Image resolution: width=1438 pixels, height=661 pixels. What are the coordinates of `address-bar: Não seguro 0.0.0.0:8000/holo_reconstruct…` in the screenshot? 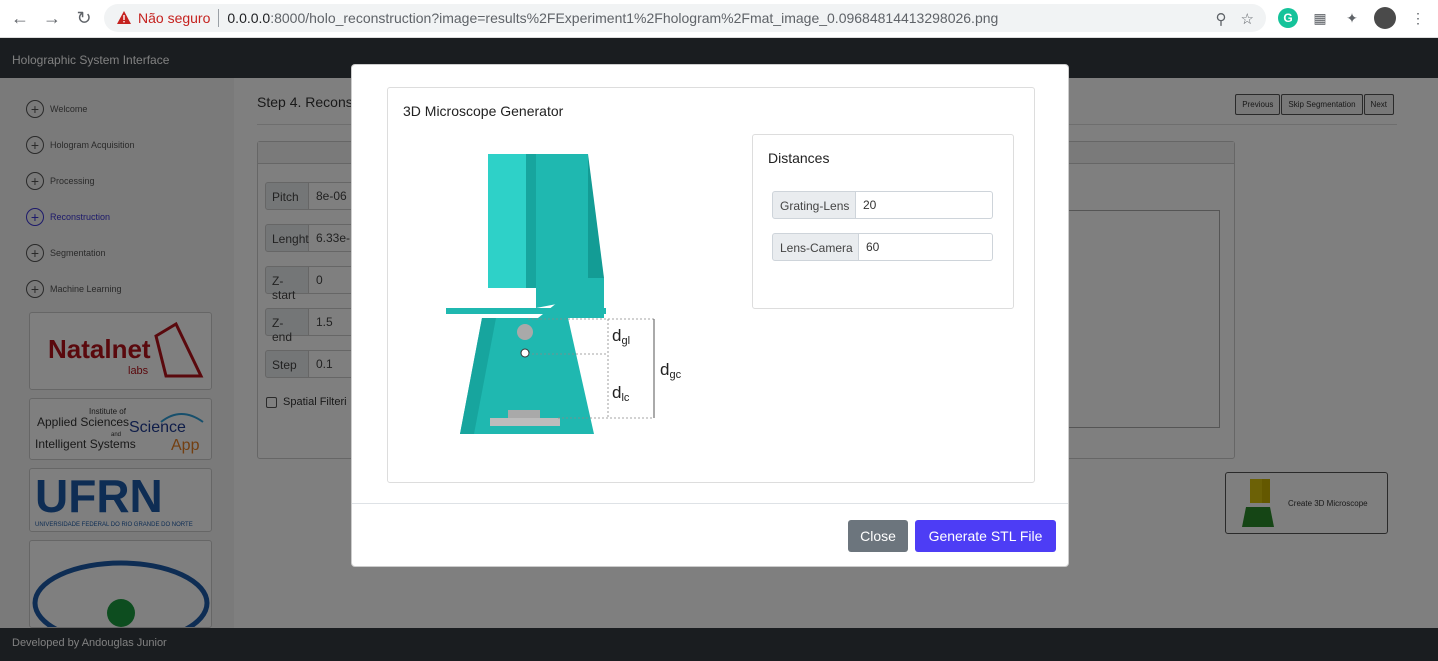 It's located at (685, 18).